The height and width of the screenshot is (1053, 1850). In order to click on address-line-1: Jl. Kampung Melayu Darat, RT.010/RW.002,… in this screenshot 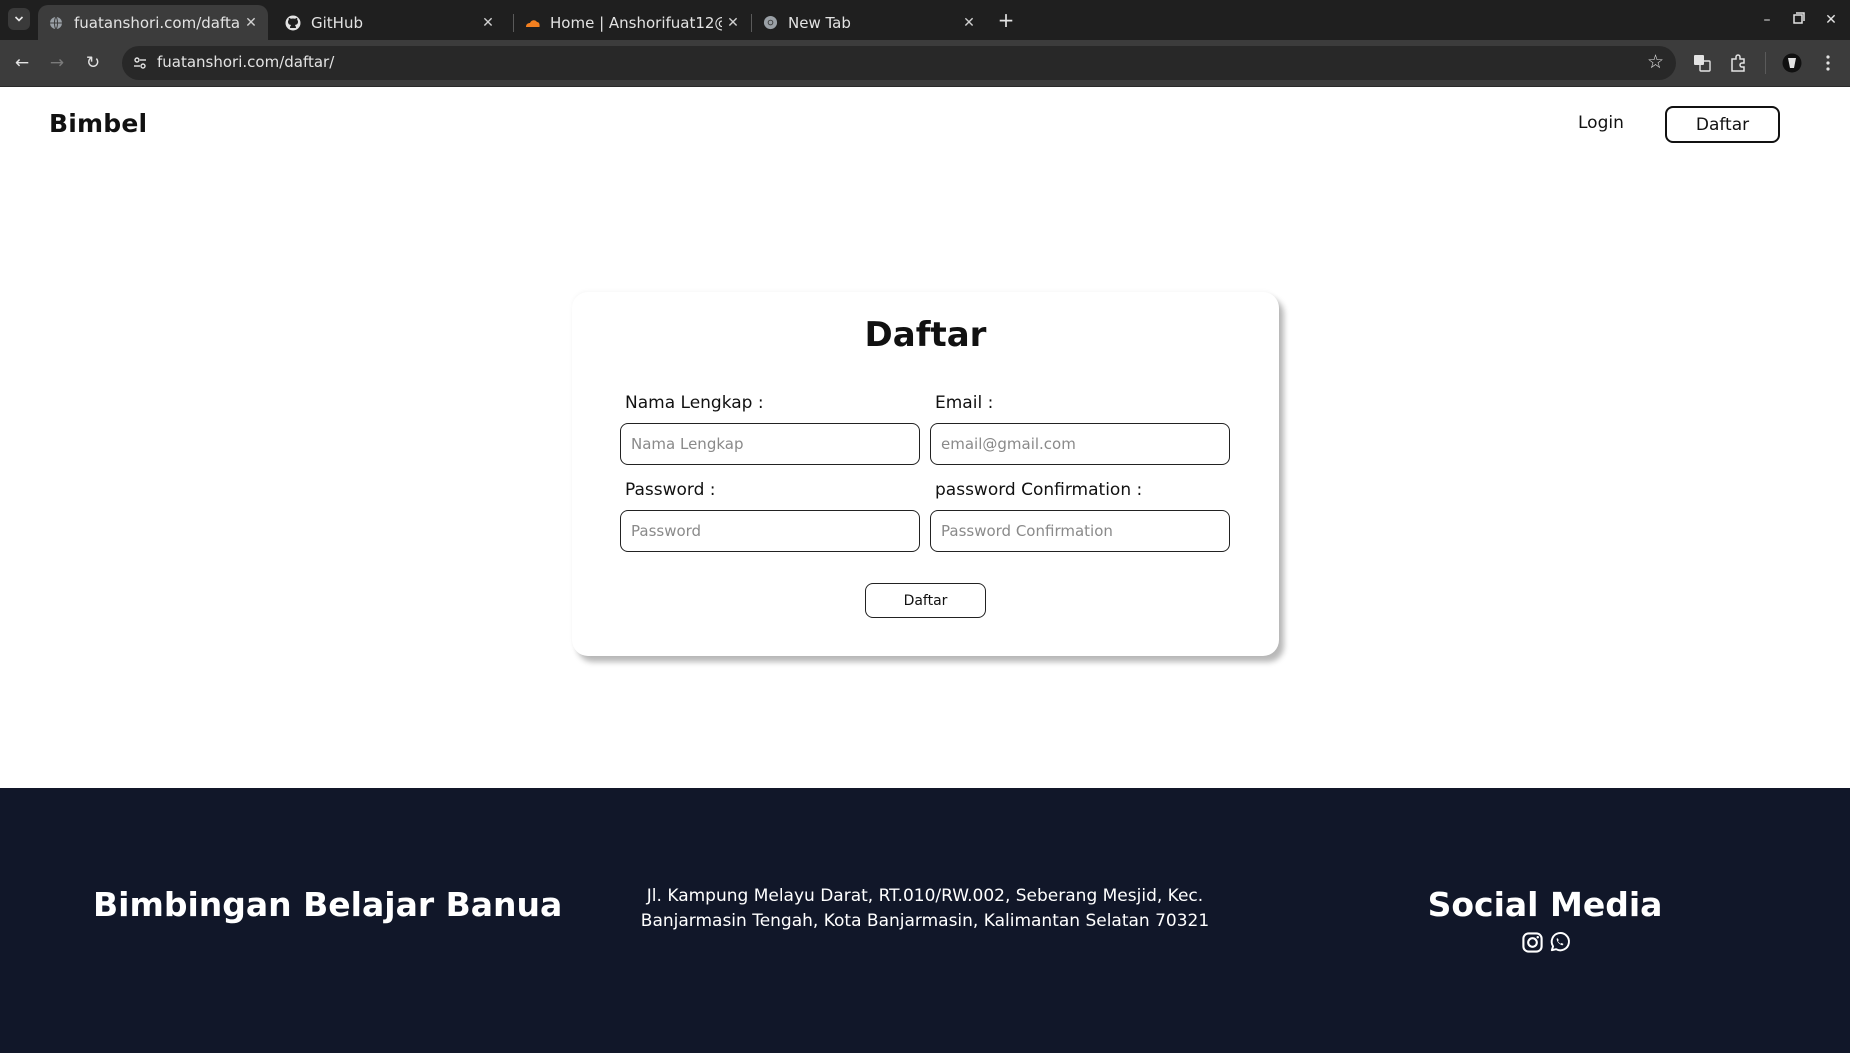, I will do `click(925, 896)`.